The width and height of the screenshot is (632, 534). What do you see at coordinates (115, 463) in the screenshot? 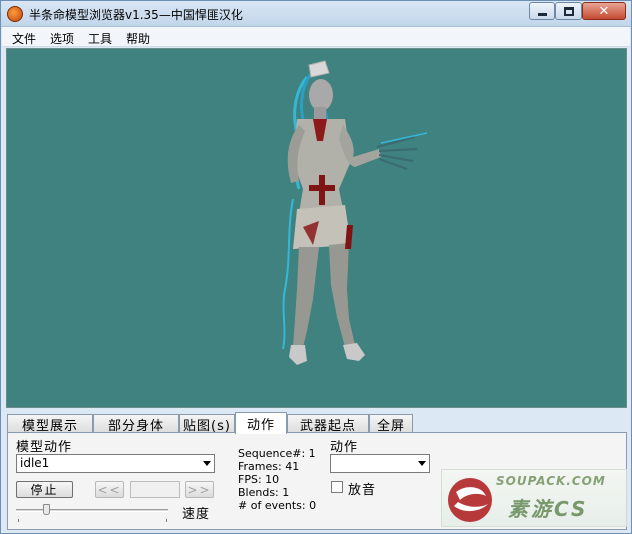
I see `sequence-select: idle1` at bounding box center [115, 463].